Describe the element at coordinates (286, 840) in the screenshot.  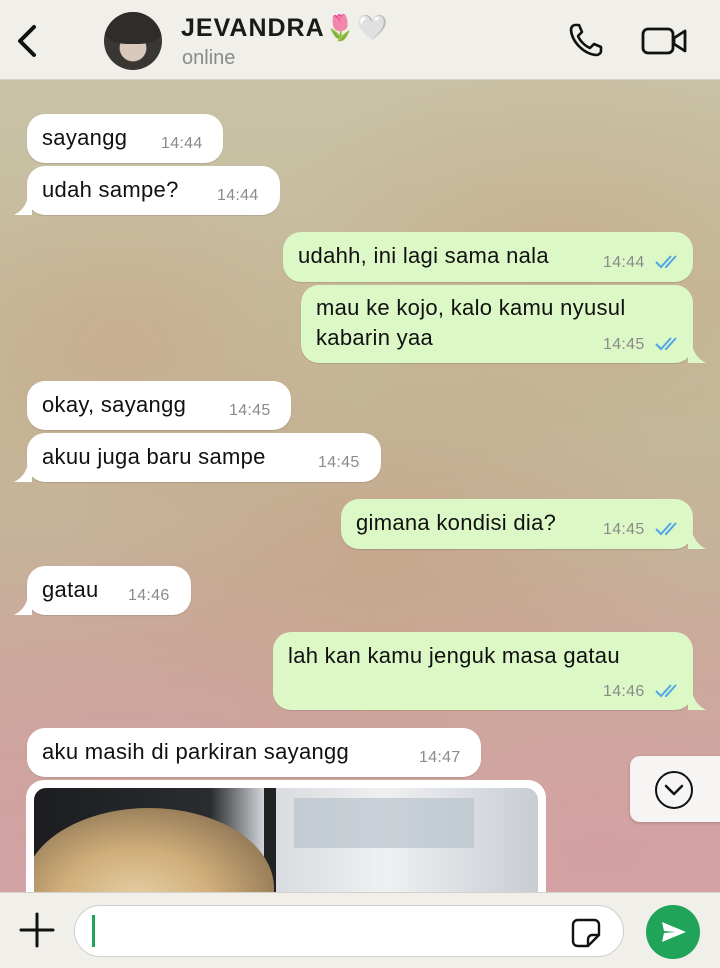
I see `photo-preview` at that location.